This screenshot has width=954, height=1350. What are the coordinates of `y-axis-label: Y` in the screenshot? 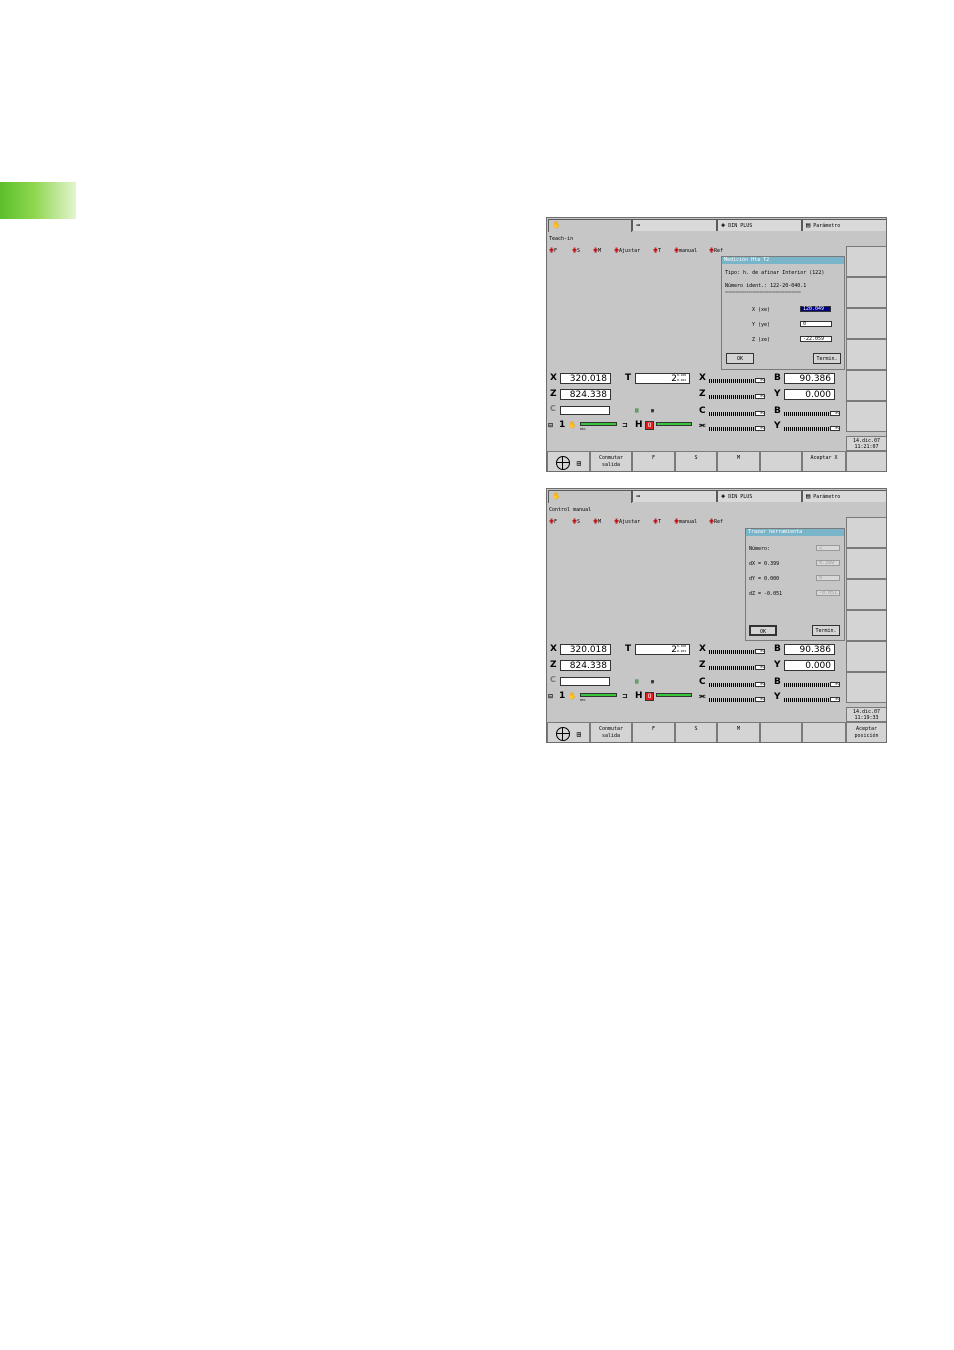 It's located at (777, 394).